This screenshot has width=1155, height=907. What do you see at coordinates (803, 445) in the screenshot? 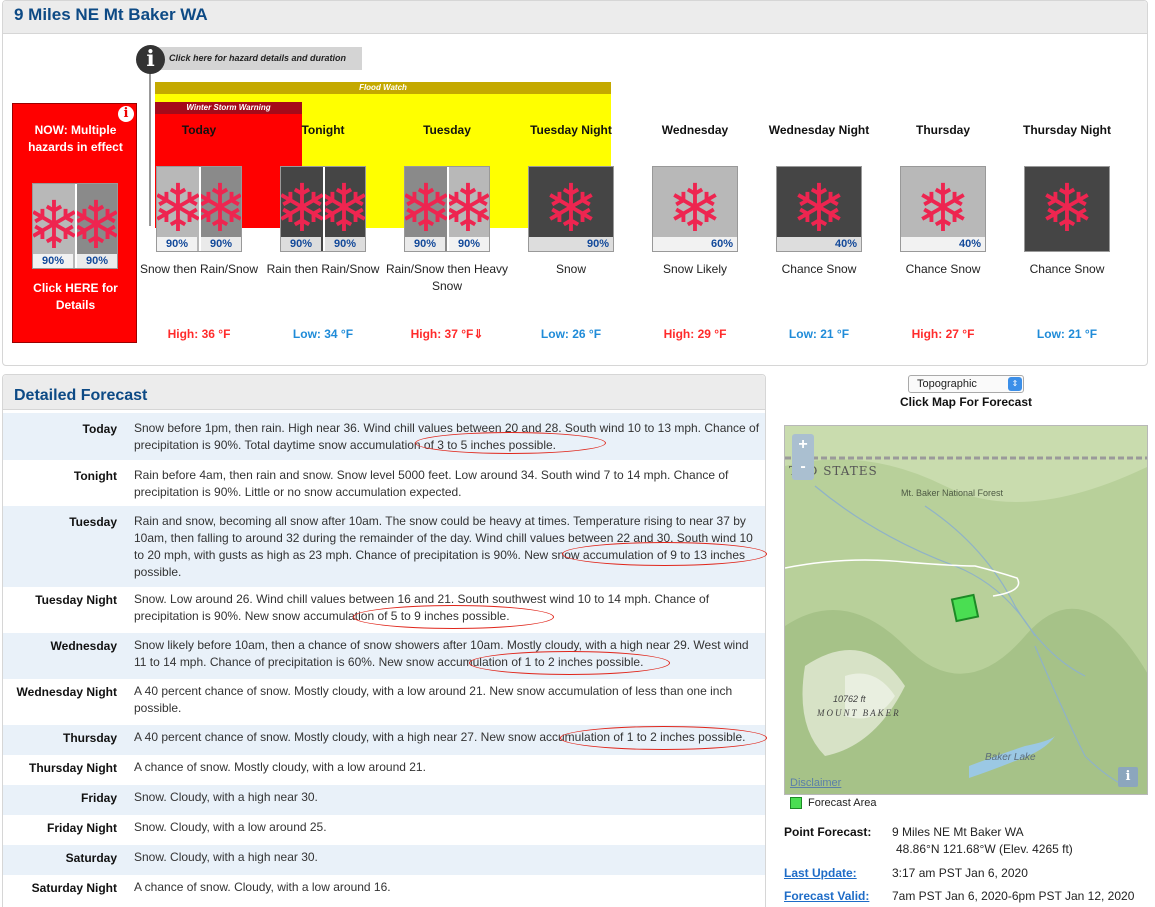
I see `zoom-in-button: +` at bounding box center [803, 445].